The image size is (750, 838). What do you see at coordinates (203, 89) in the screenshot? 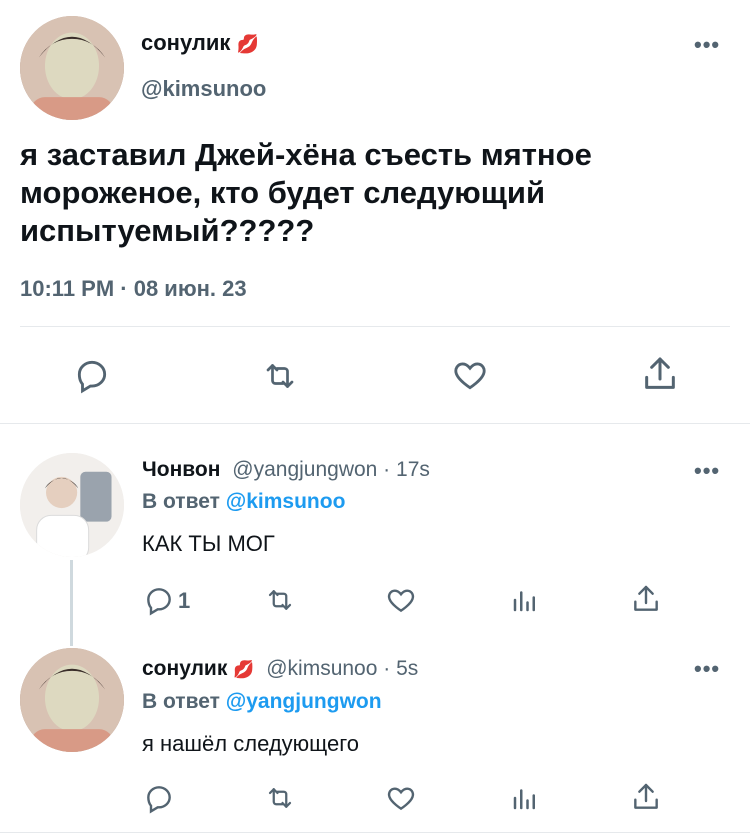
I see `main-handle: @kimsunoo` at bounding box center [203, 89].